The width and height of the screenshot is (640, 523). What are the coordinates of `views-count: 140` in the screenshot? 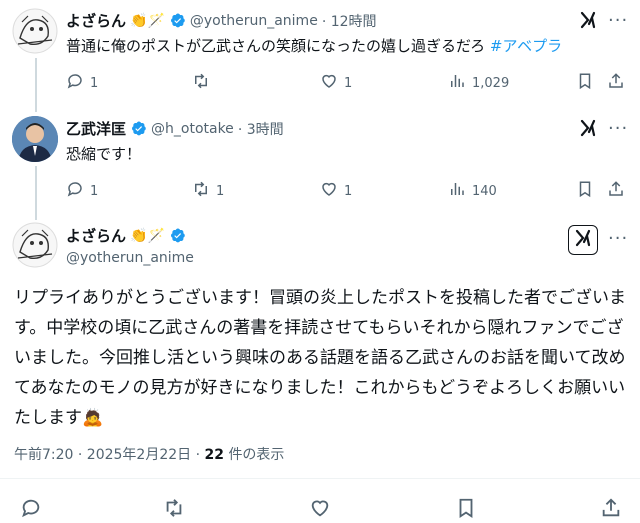 It's located at (484, 191).